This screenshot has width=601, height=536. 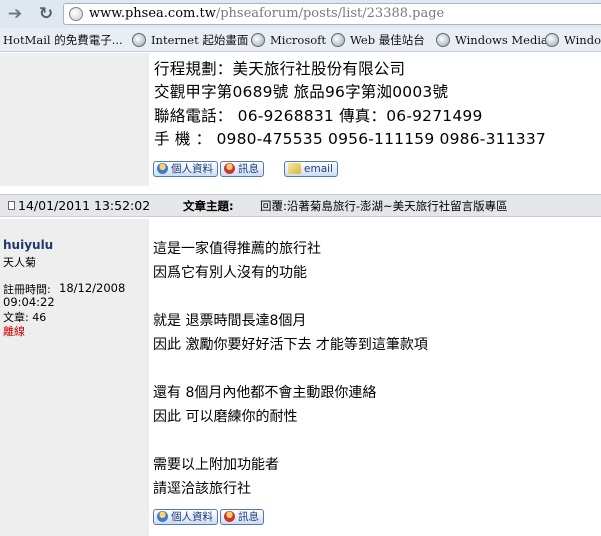 What do you see at coordinates (15, 14) in the screenshot?
I see `back-arrow-icon: ➔` at bounding box center [15, 14].